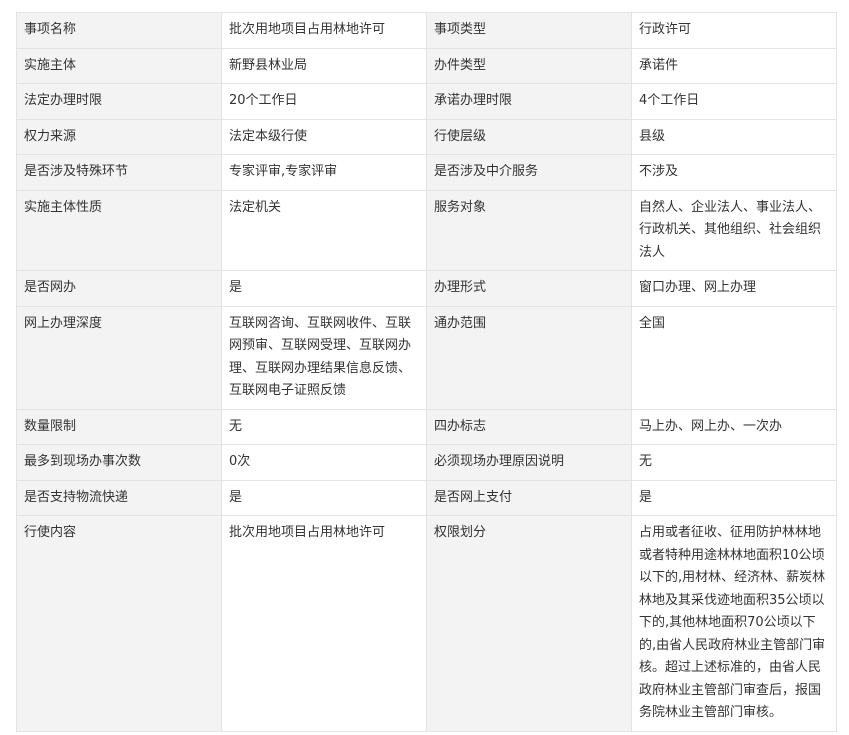 The width and height of the screenshot is (849, 735). I want to click on field-label: 是否网办, so click(119, 288).